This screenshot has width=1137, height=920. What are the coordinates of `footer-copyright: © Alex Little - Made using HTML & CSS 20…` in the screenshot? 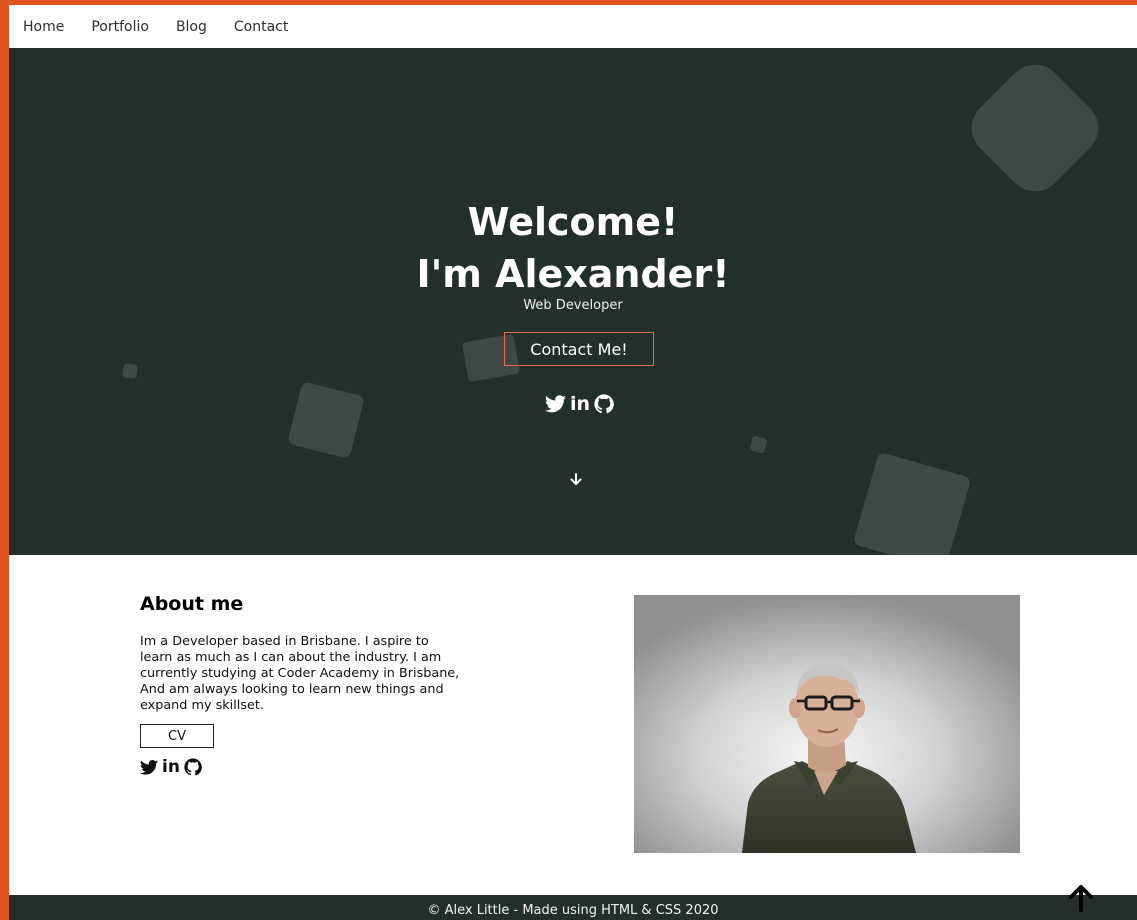 It's located at (573, 910).